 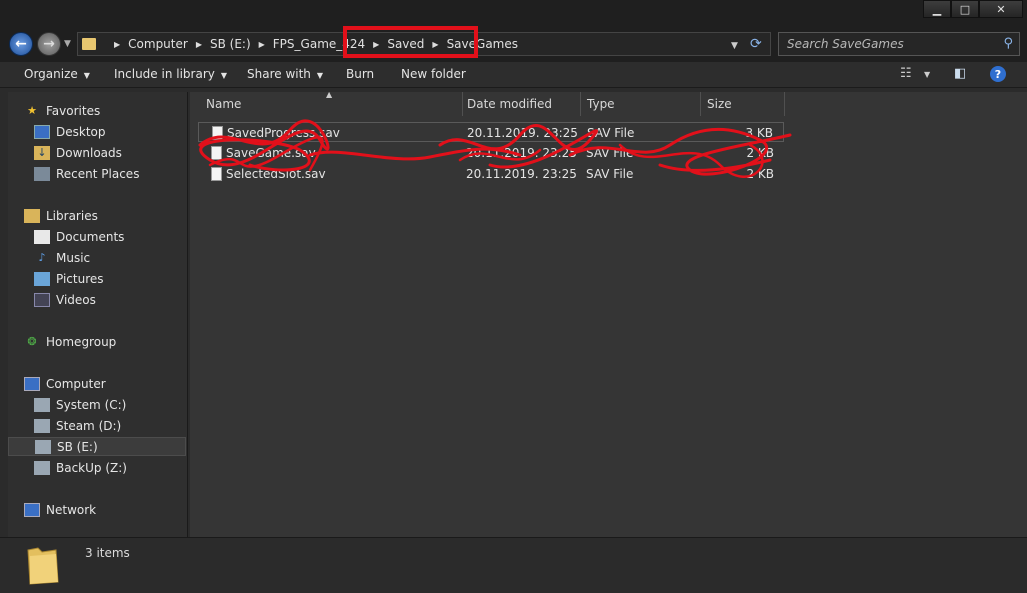 What do you see at coordinates (57, 74) in the screenshot?
I see `organize-button: Organize ▼` at bounding box center [57, 74].